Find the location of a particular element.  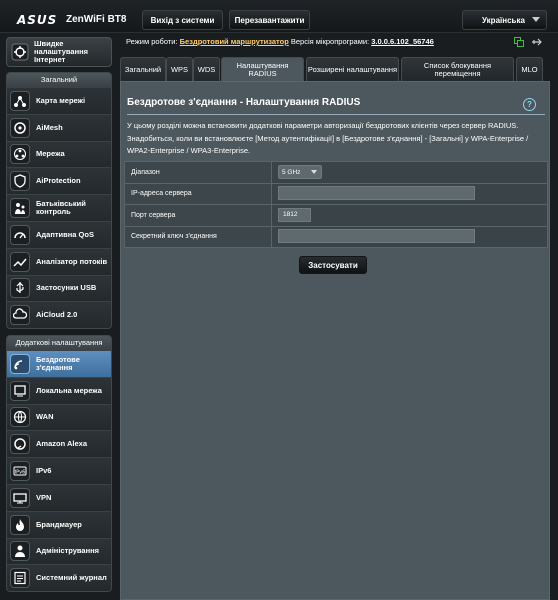

sidebar-item-aiprotection: AiProtection is located at coordinates (59, 181).